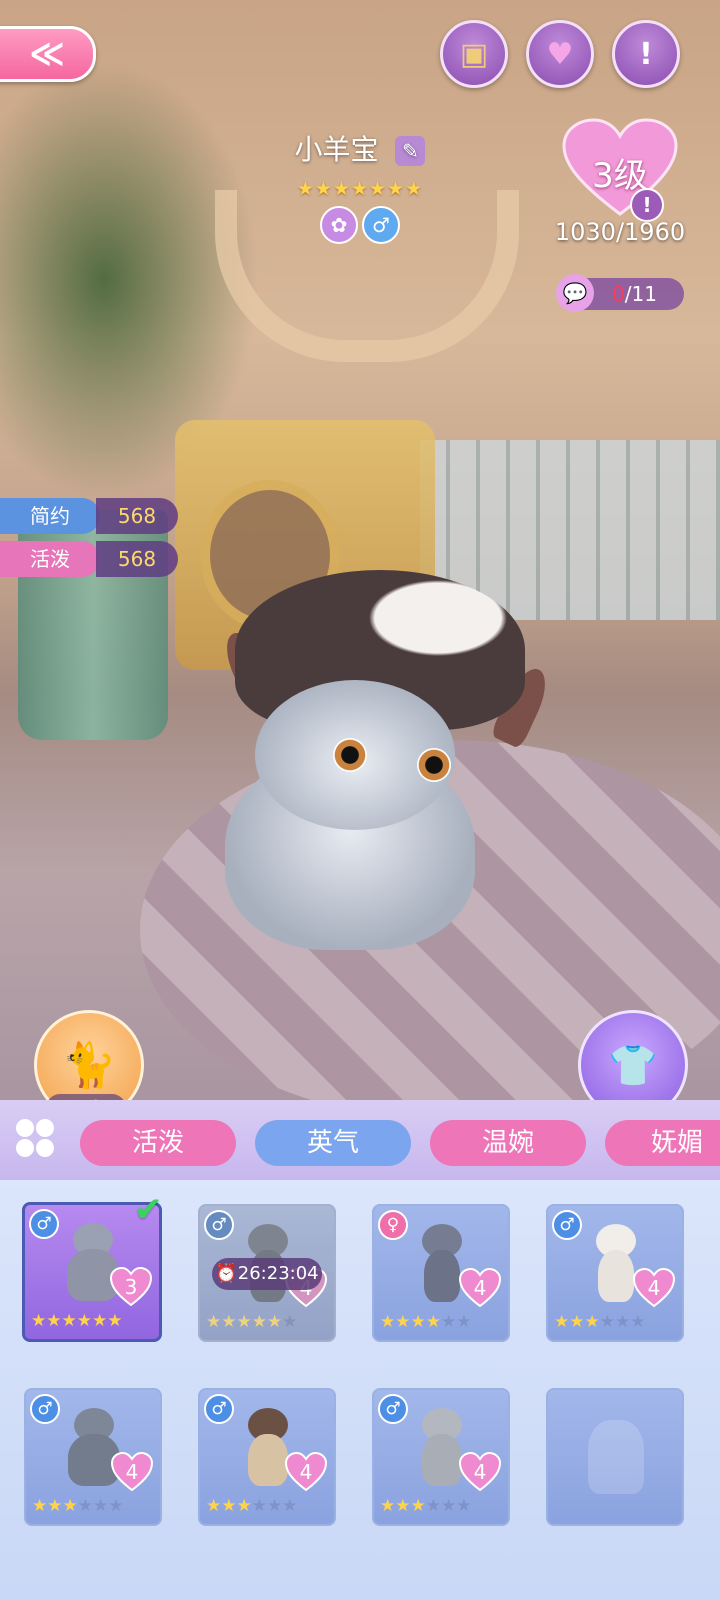 The height and width of the screenshot is (1600, 720). What do you see at coordinates (620, 176) in the screenshot?
I see `level-label: 3级` at bounding box center [620, 176].